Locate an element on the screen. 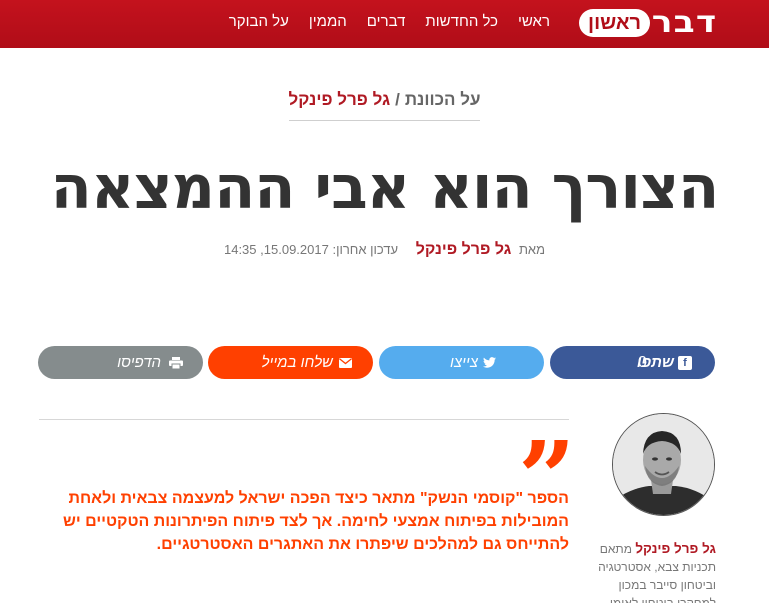 Image resolution: width=769 pixels, height=603 pixels. breadcrumb-author-link: גל פרל פינקל is located at coordinates (340, 99).